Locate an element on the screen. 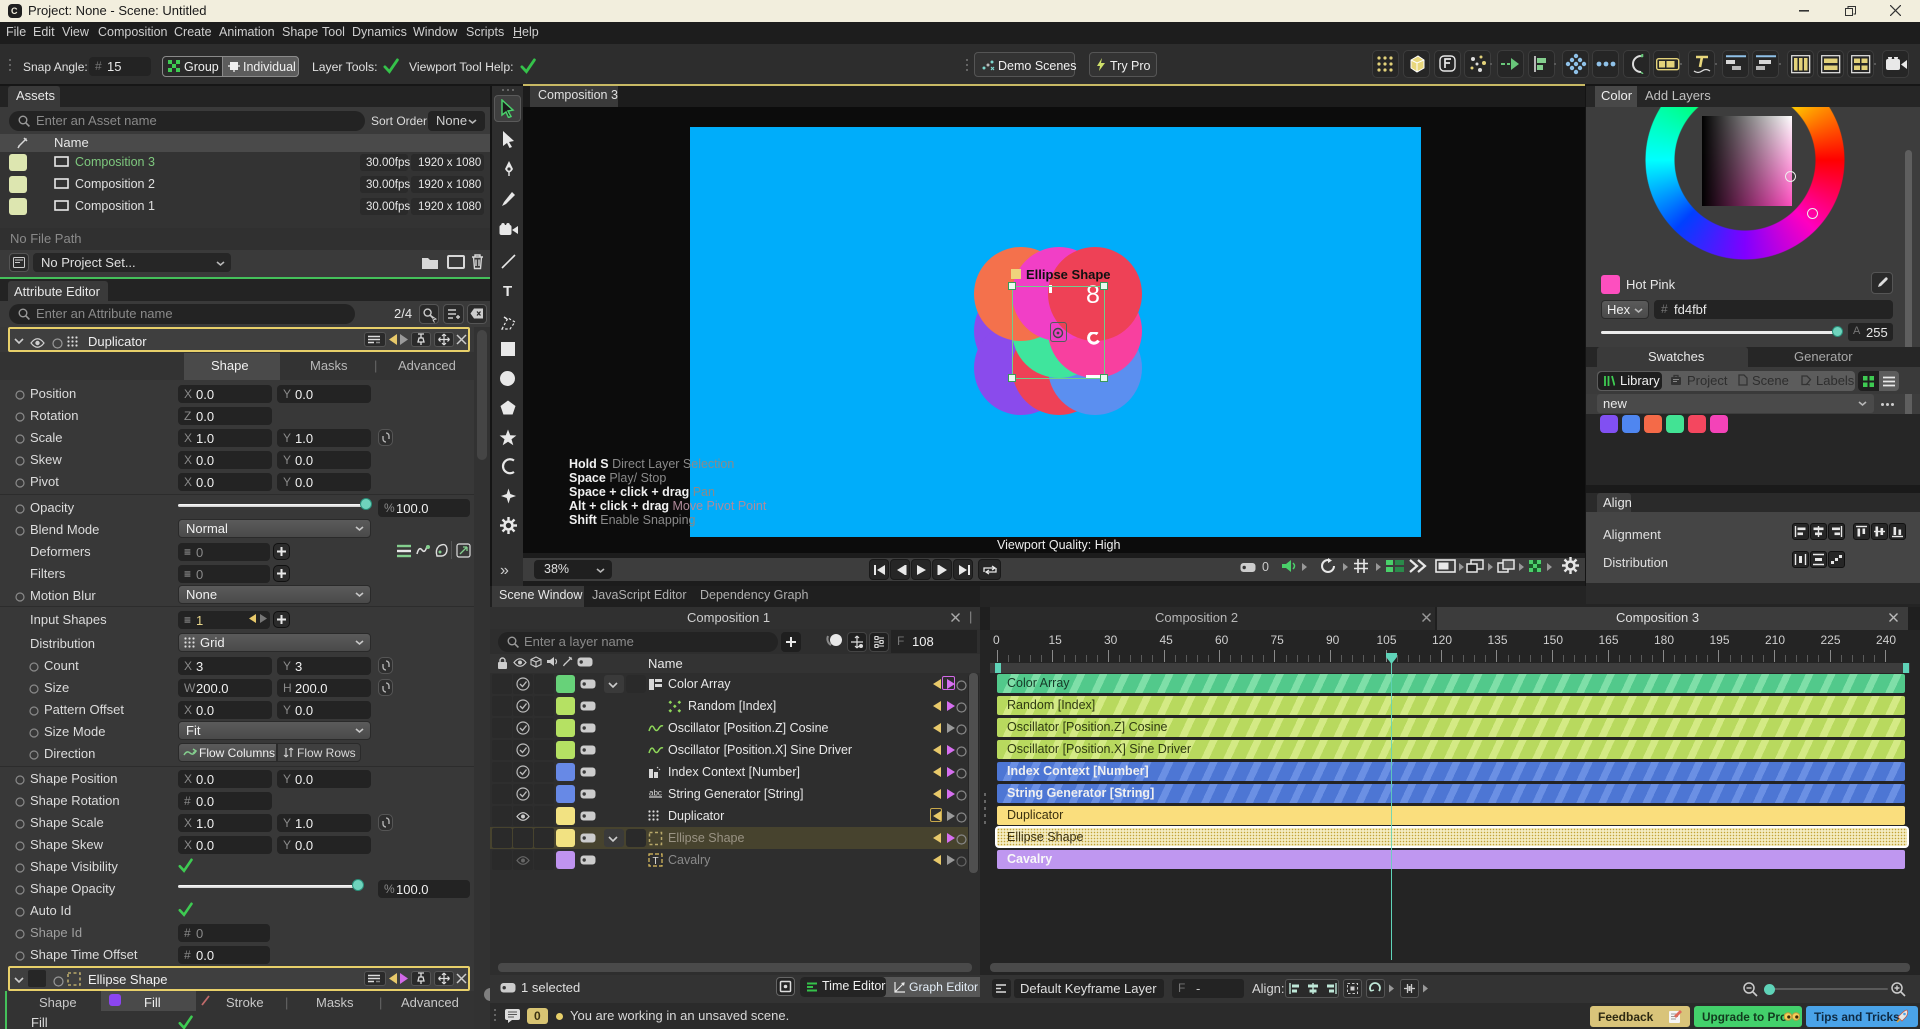 This screenshot has width=1920, height=1029. svg-text: T is located at coordinates (656, 861).